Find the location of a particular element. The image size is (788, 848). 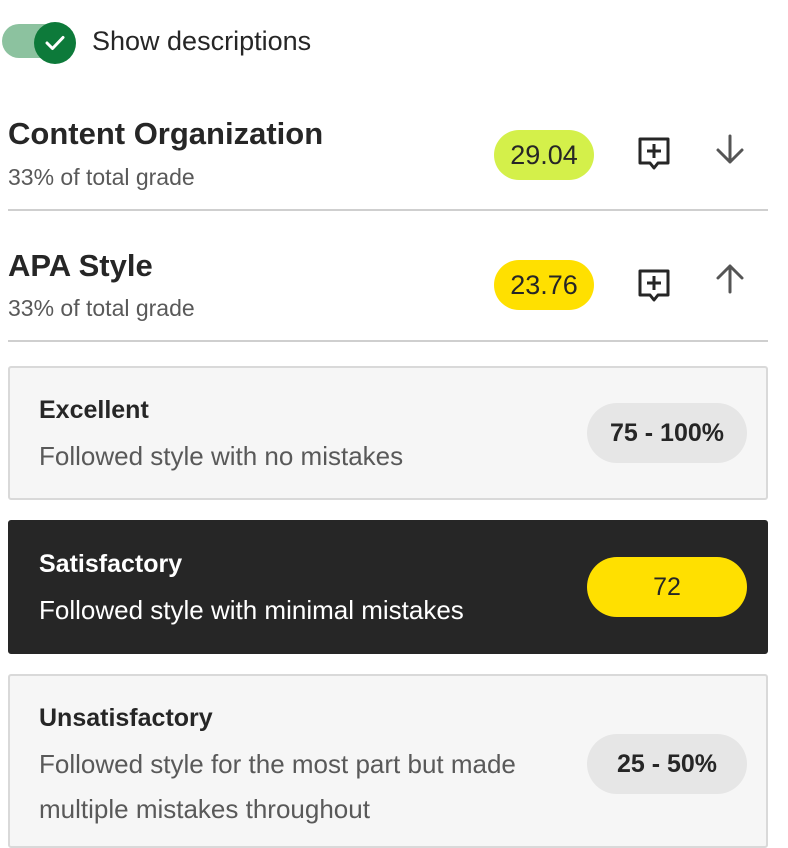

criterion-score-badge: 23.76 is located at coordinates (544, 285).